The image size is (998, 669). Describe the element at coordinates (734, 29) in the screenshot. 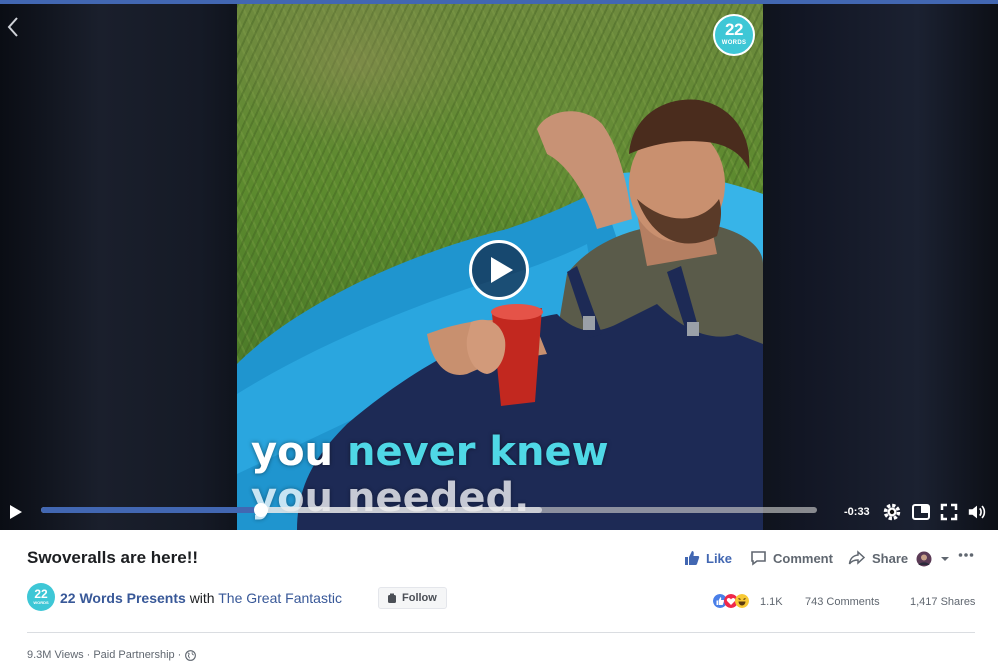

I see `brand-badge-number: 22` at that location.